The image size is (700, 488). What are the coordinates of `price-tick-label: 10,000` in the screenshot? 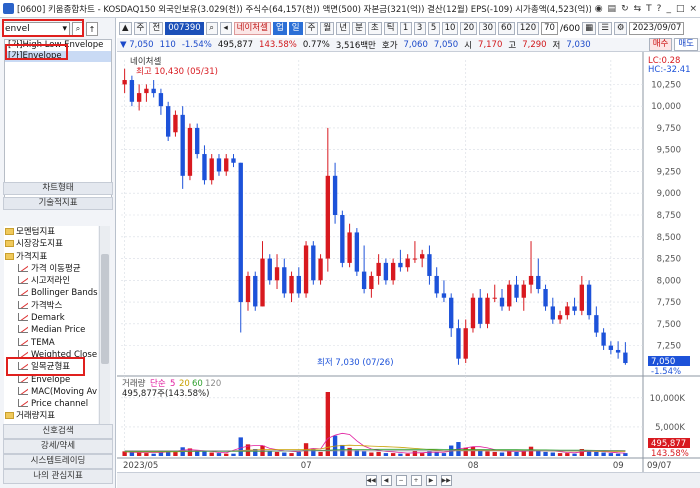 It's located at (666, 107).